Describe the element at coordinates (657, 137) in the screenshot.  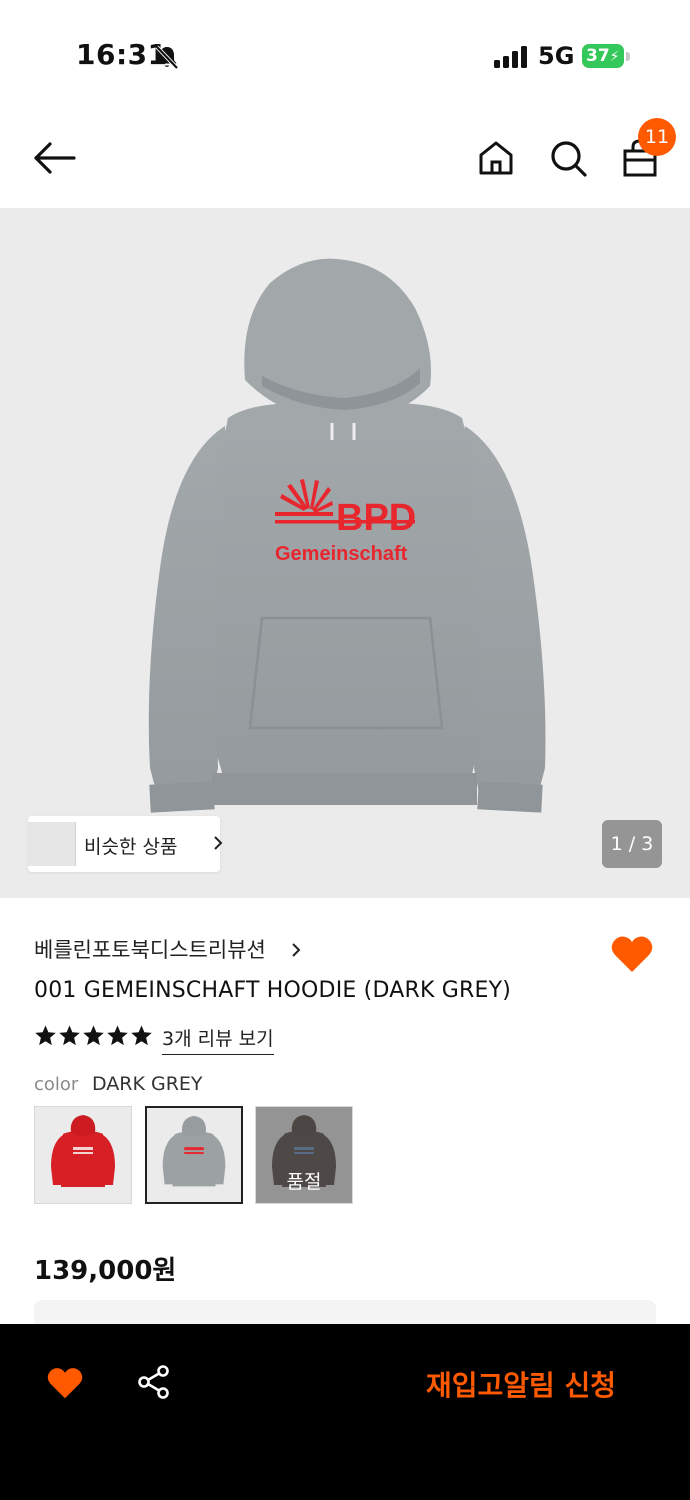
I see `cart-count-badge: 11` at that location.